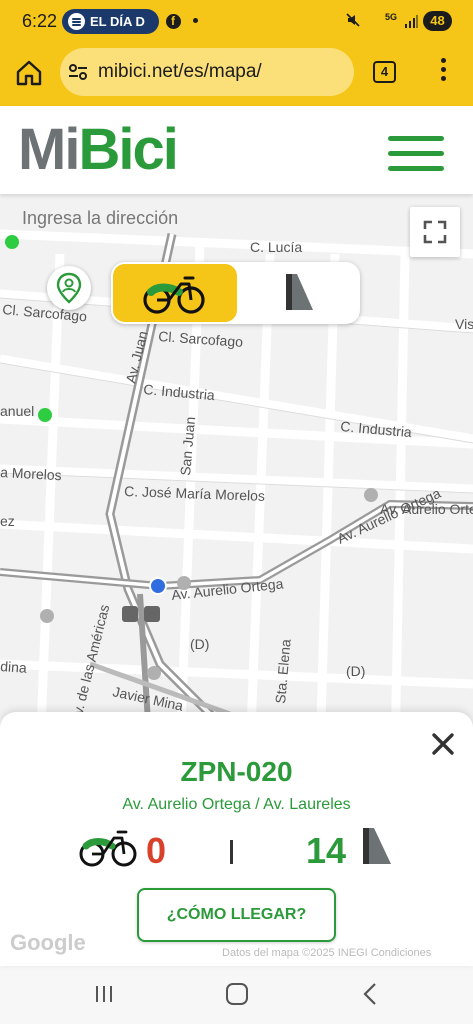  I want to click on toggle-docks-option, so click(301, 293).